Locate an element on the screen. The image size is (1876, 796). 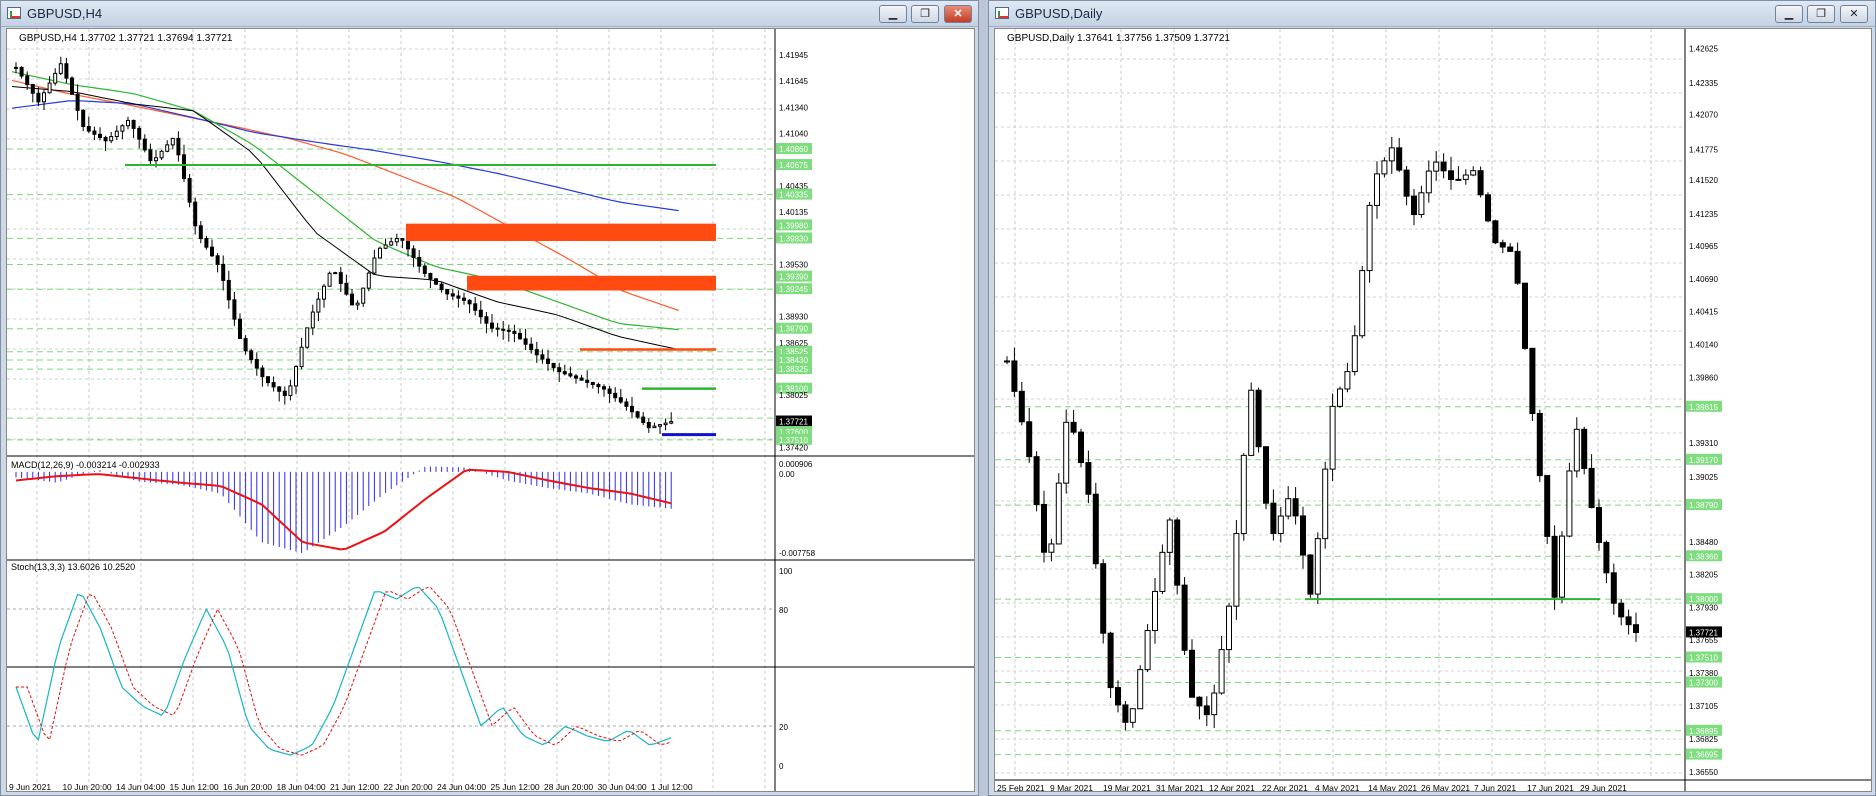
price-label: 1.36550 is located at coordinates (1703, 772).